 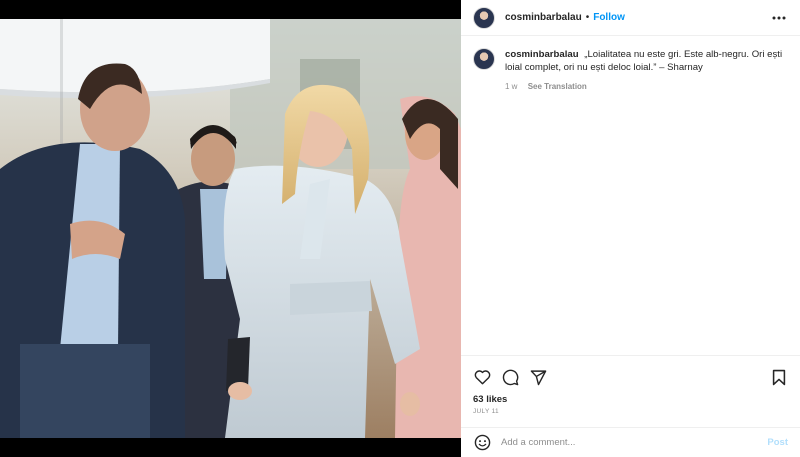 I want to click on comment-input, so click(x=634, y=442).